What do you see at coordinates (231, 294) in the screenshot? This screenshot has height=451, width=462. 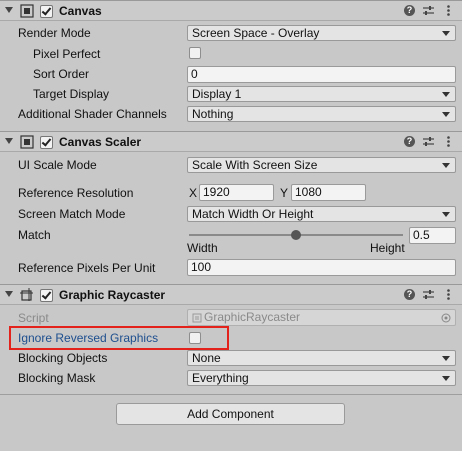 I see `graphic-raycaster-component-header: Graphic Raycaster ?` at bounding box center [231, 294].